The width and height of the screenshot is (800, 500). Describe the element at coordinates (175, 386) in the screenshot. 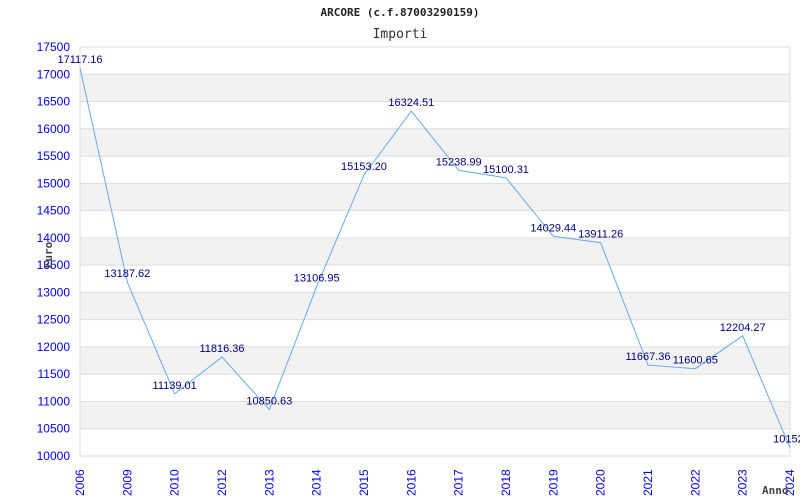

I see `data-label: 11139.01` at that location.